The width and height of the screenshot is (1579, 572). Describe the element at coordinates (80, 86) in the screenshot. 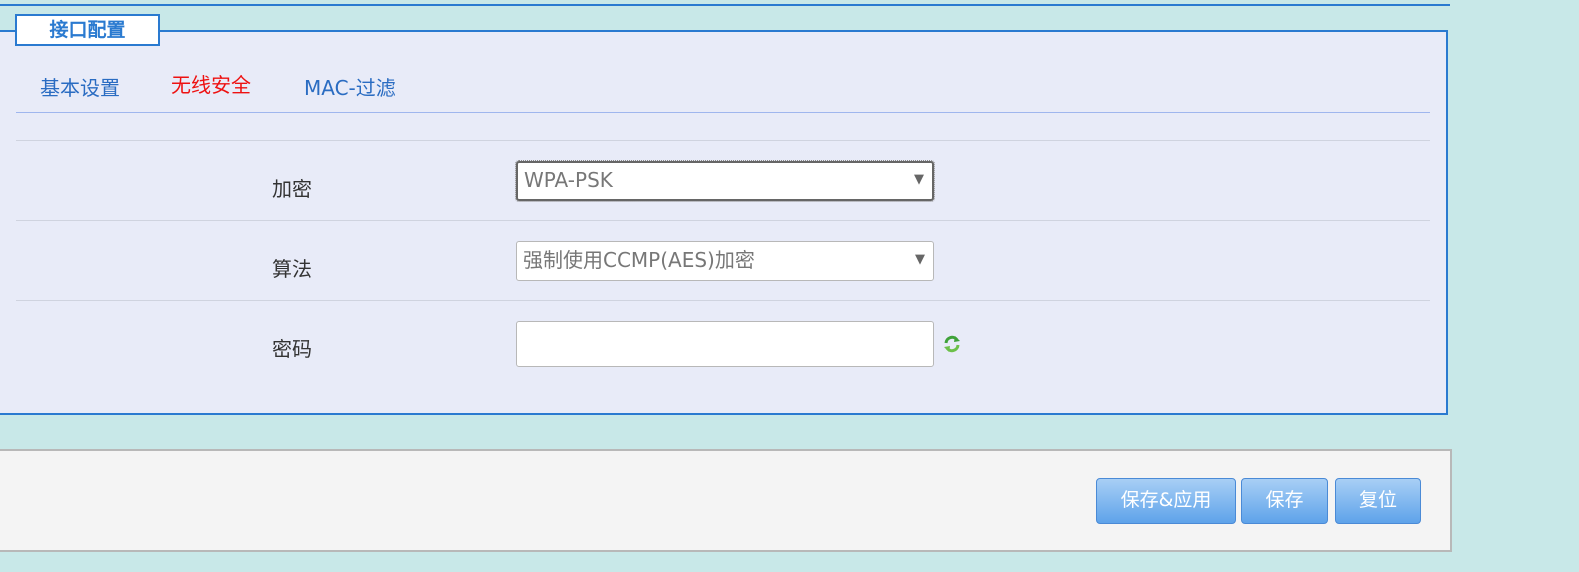

I see `tab-basic-settings: 基本设置` at that location.